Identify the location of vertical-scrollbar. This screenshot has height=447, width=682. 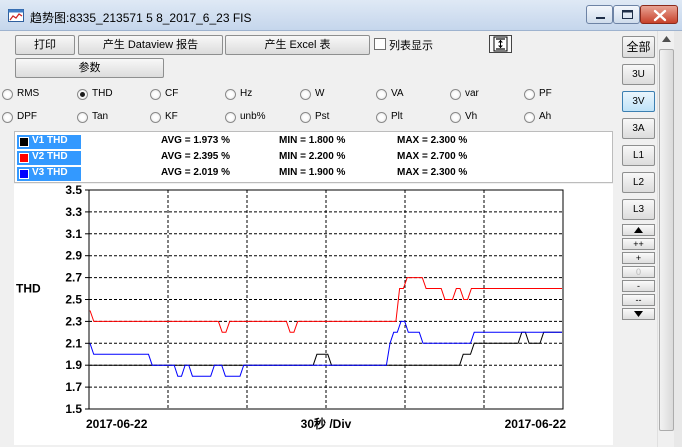
(665, 239).